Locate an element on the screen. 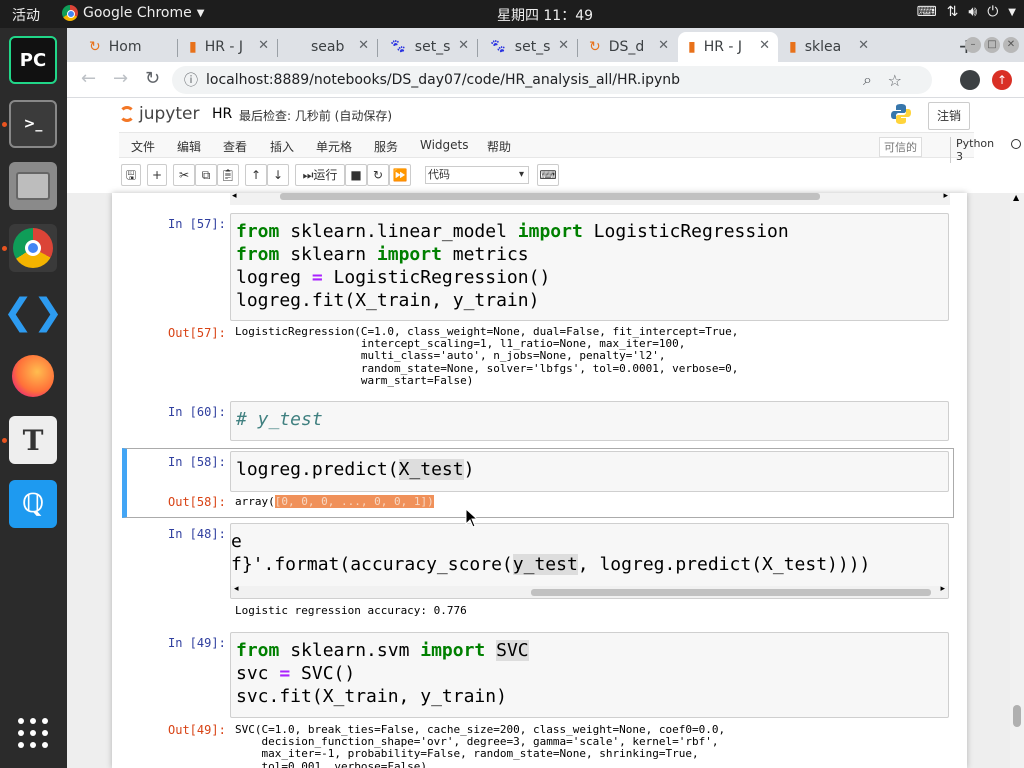 This screenshot has height=768, width=1024. selected-output-text: [0, 0, 0, ..., 0, 0, 1]) is located at coordinates (354, 501).